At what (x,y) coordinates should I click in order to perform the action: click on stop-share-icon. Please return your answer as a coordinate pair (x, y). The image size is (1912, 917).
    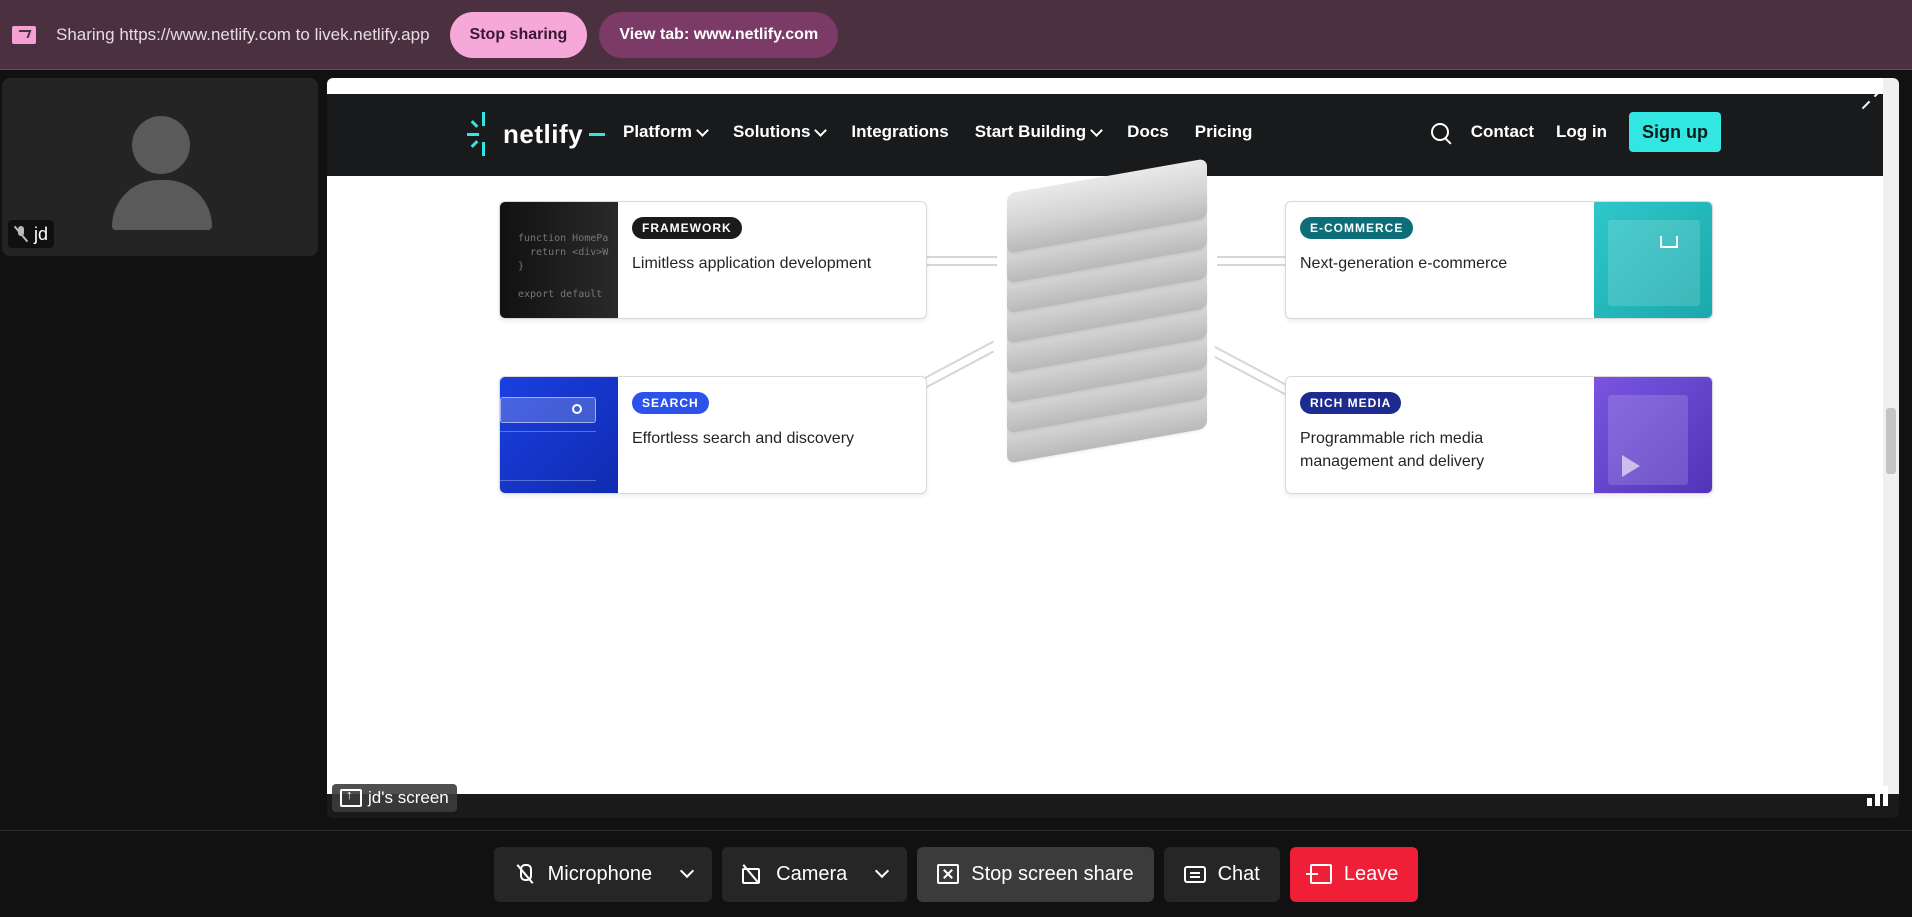
    Looking at the image, I should click on (948, 874).